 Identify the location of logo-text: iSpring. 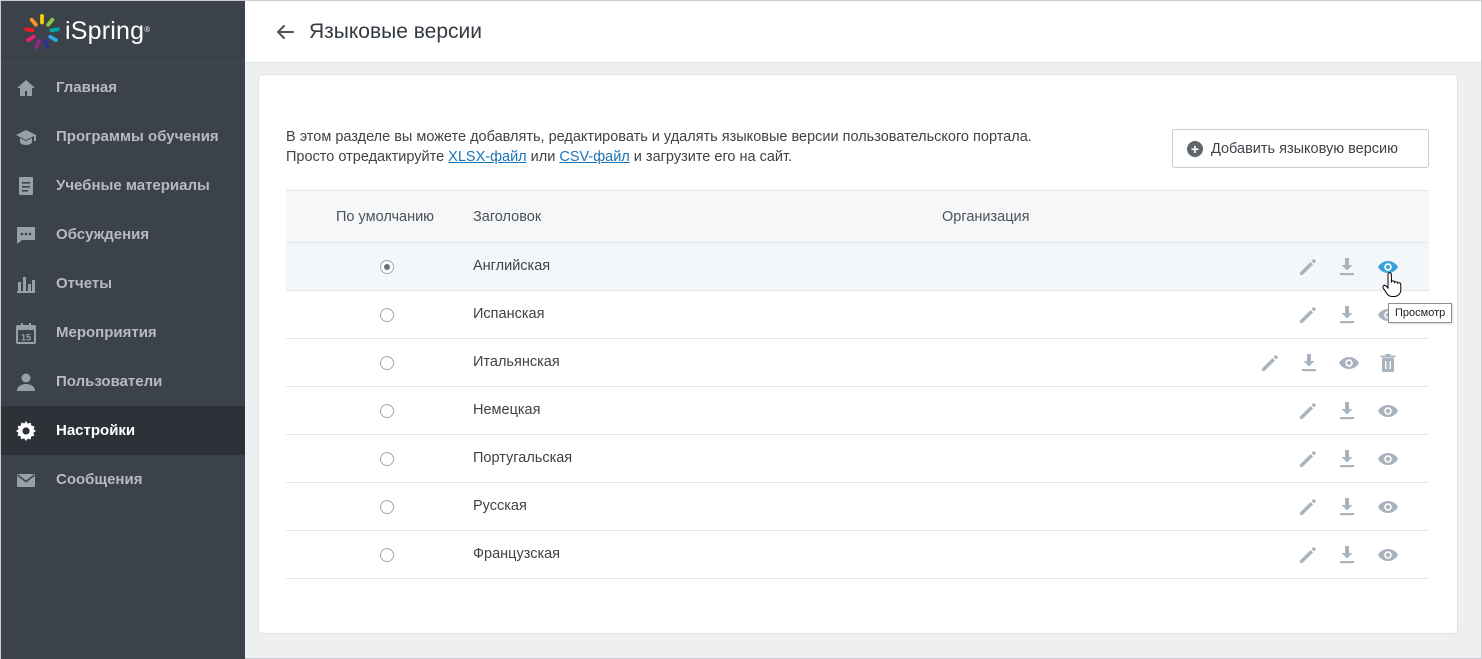
(105, 31).